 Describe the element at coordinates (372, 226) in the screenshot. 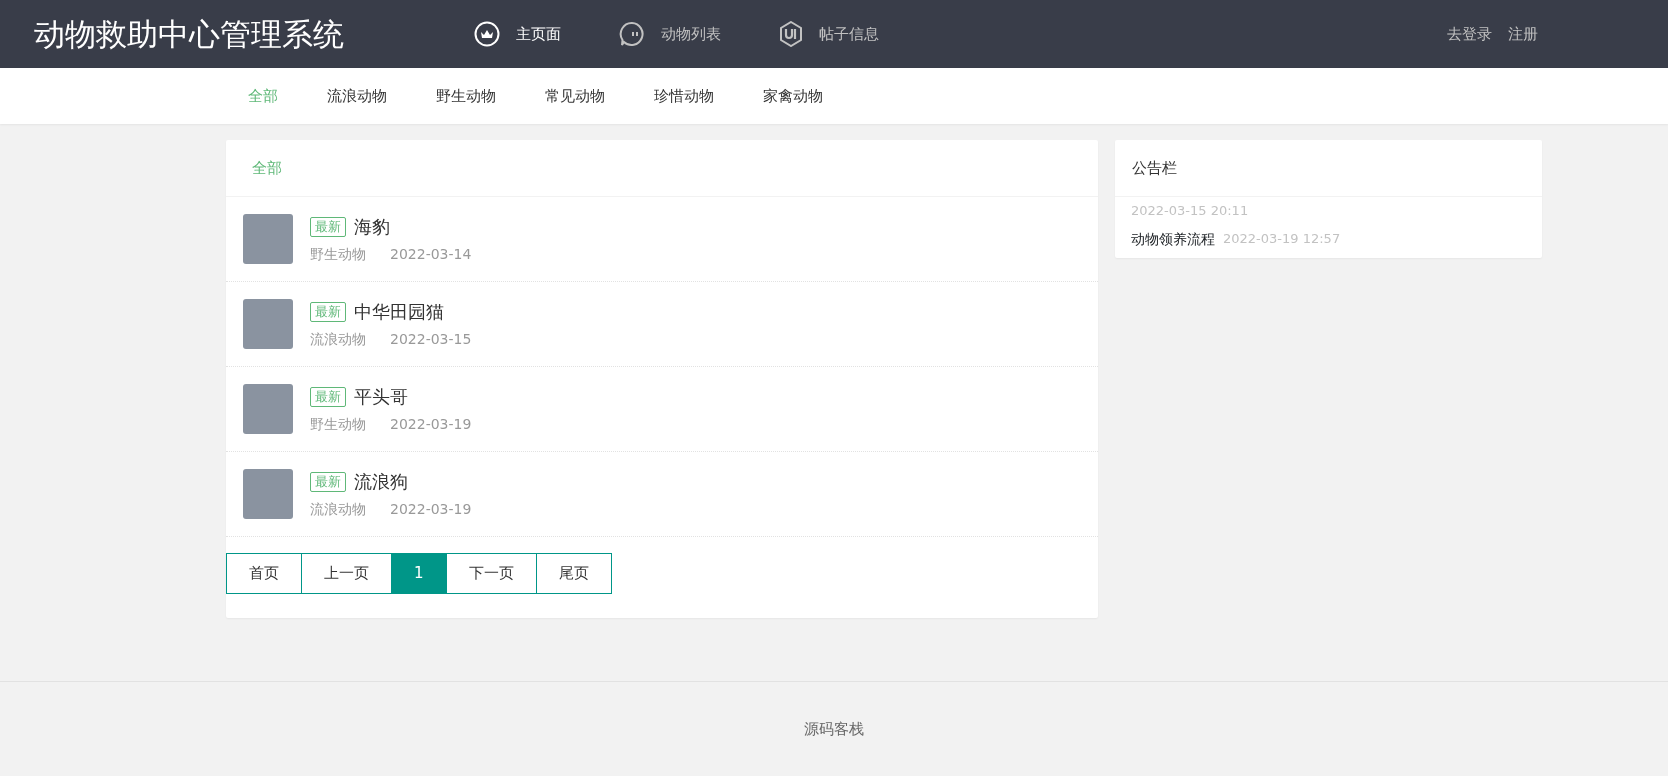

I see `animal-name-link: 海豹` at that location.